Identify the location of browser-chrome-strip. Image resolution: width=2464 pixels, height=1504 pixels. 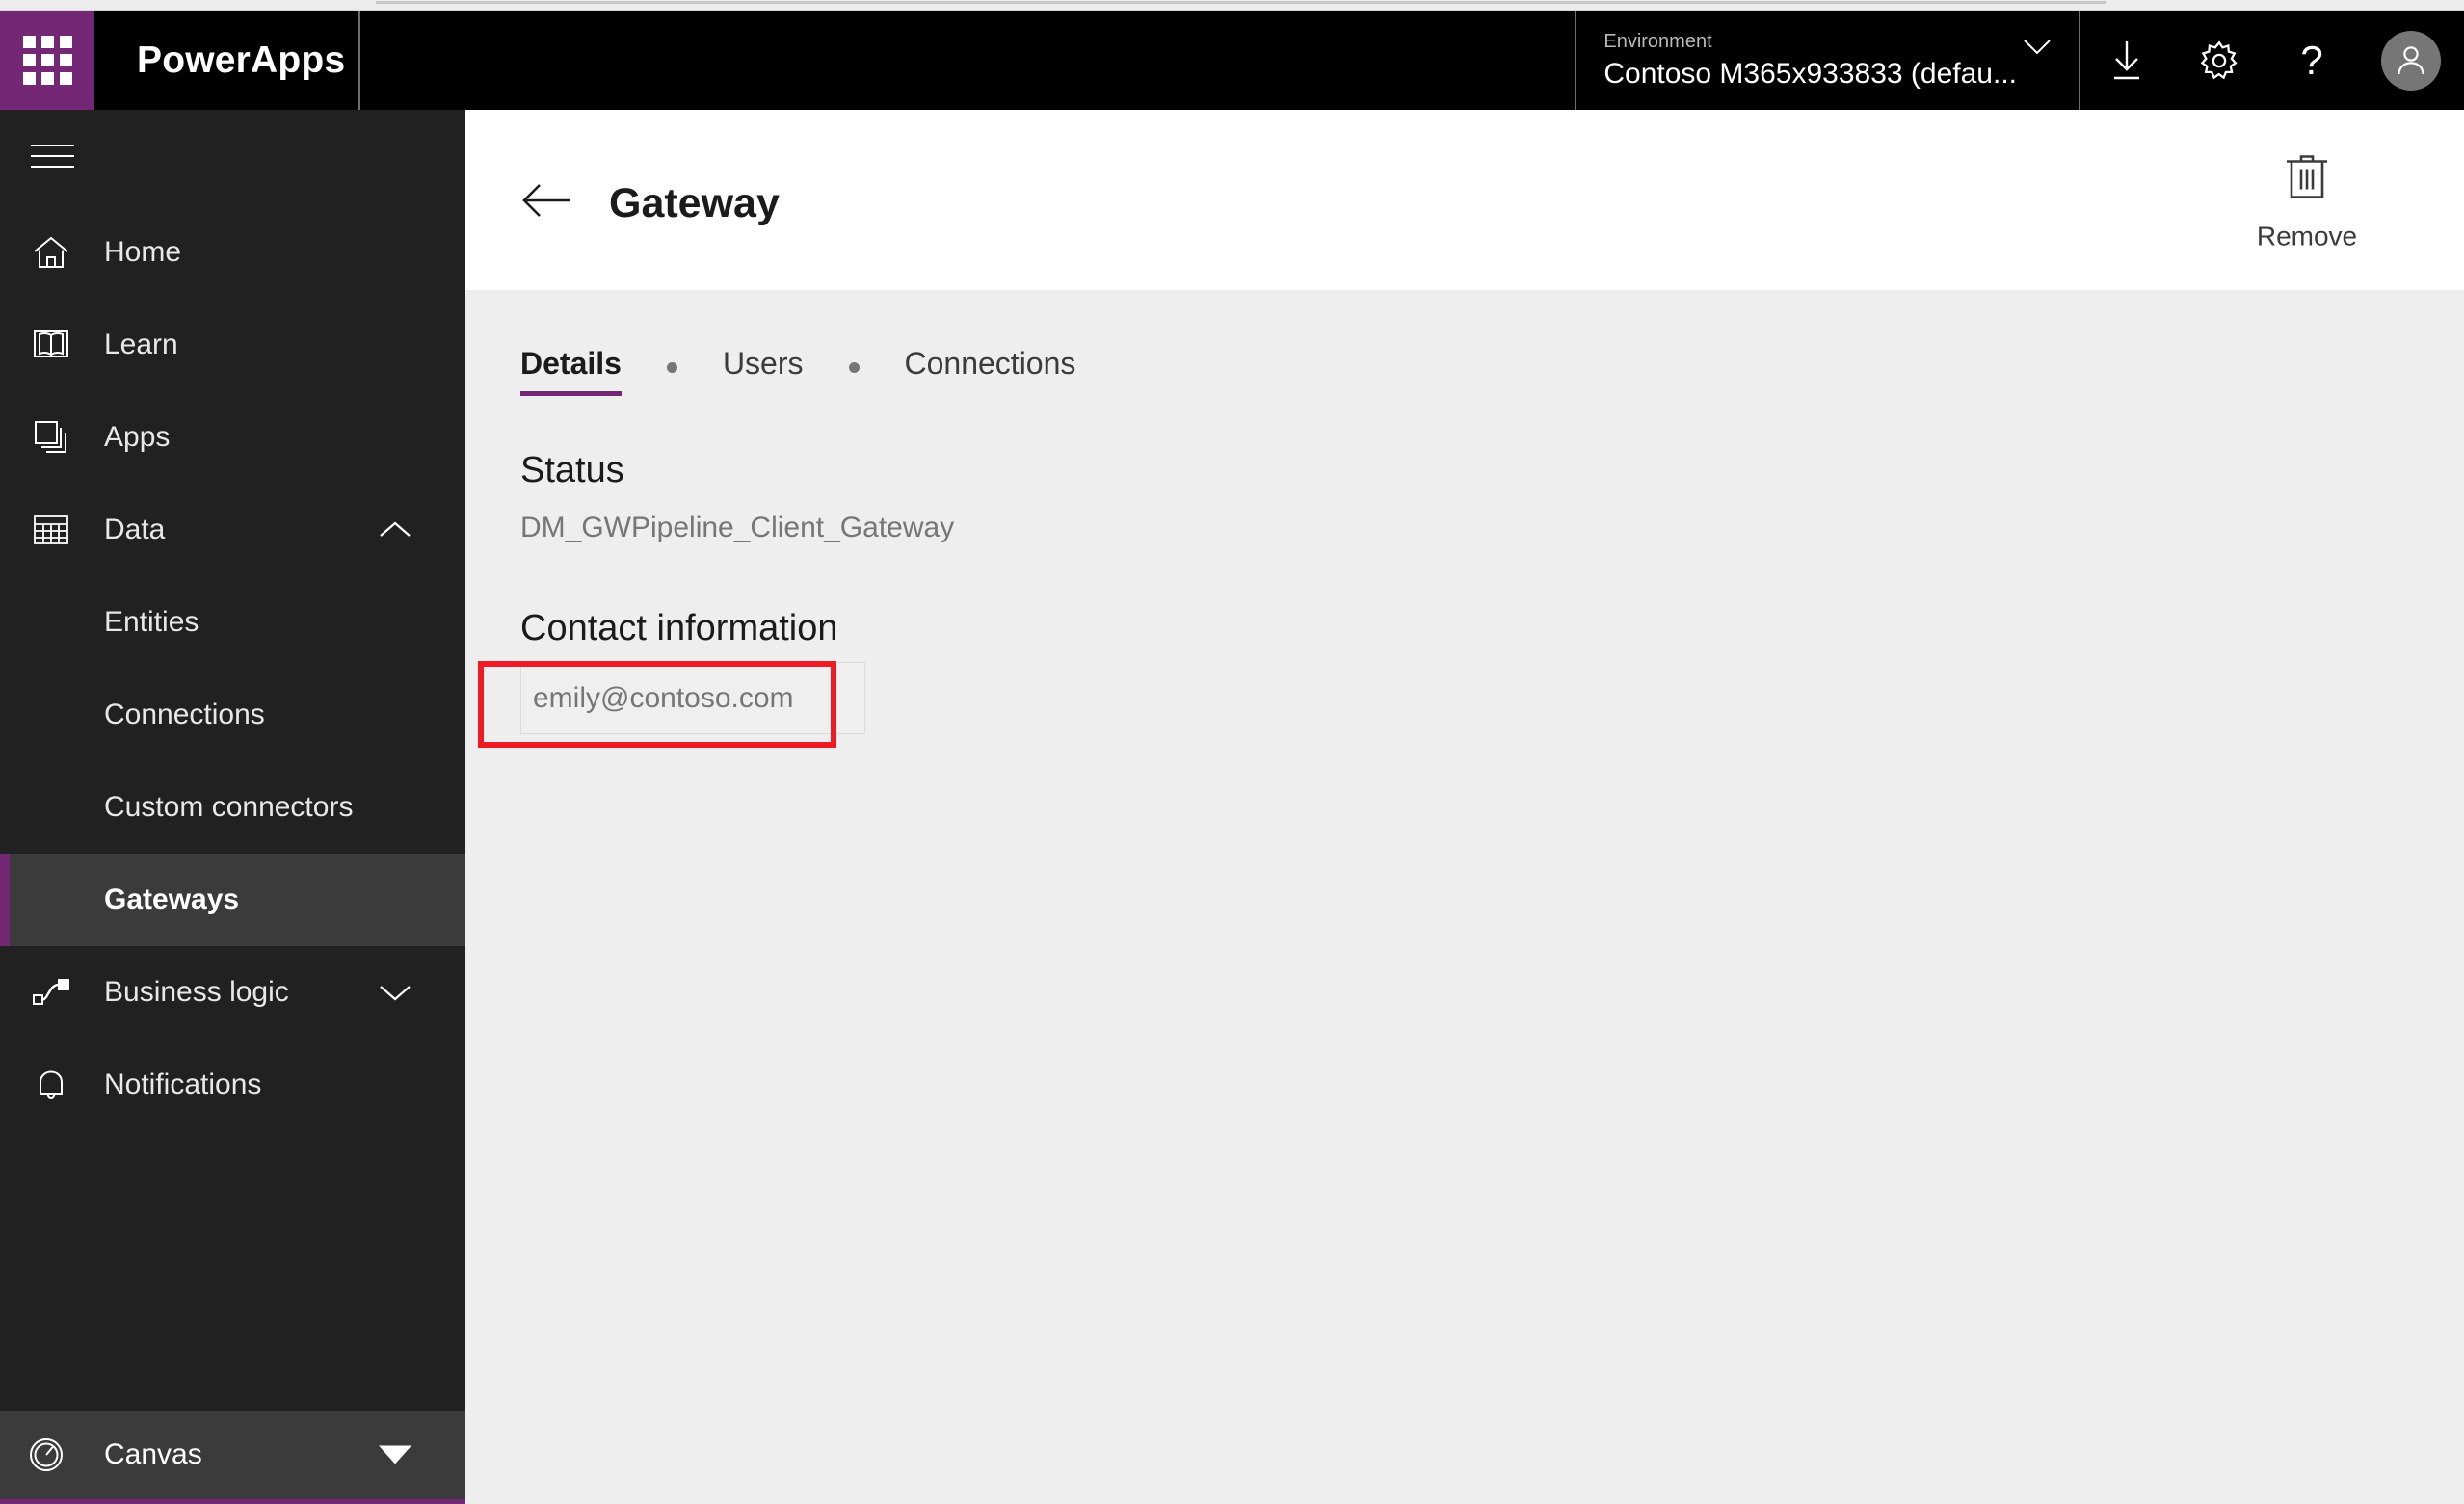
(1232, 5).